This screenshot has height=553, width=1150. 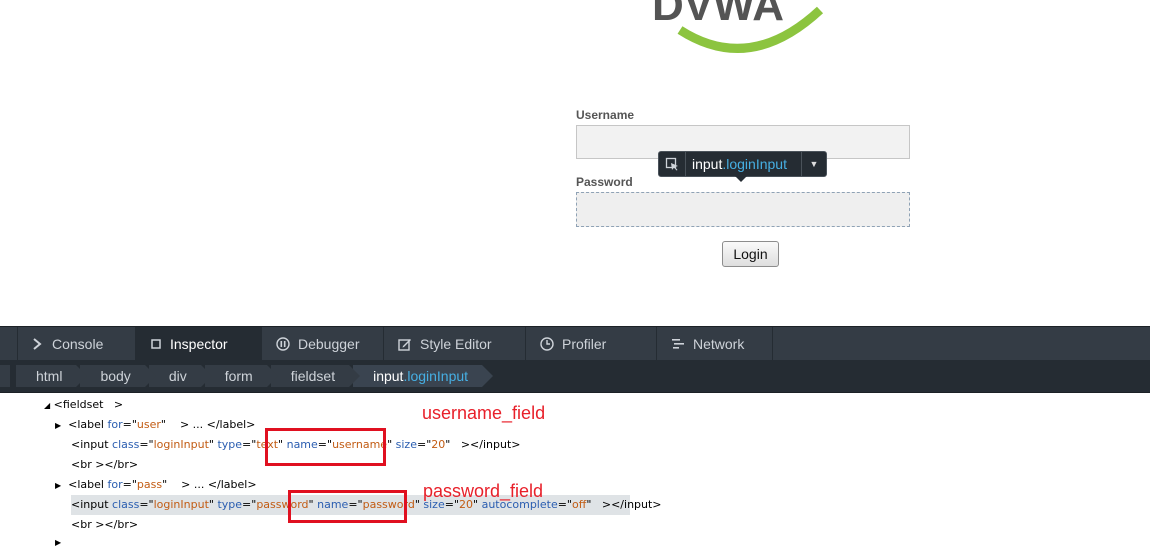 I want to click on chevron-down-icon: ▼, so click(x=813, y=164).